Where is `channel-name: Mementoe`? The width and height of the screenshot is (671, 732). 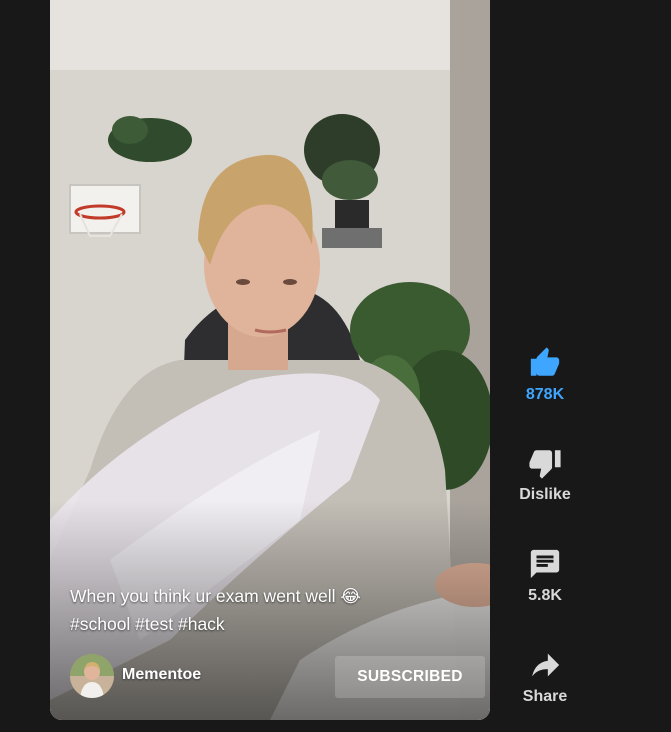
channel-name: Mementoe is located at coordinates (161, 675).